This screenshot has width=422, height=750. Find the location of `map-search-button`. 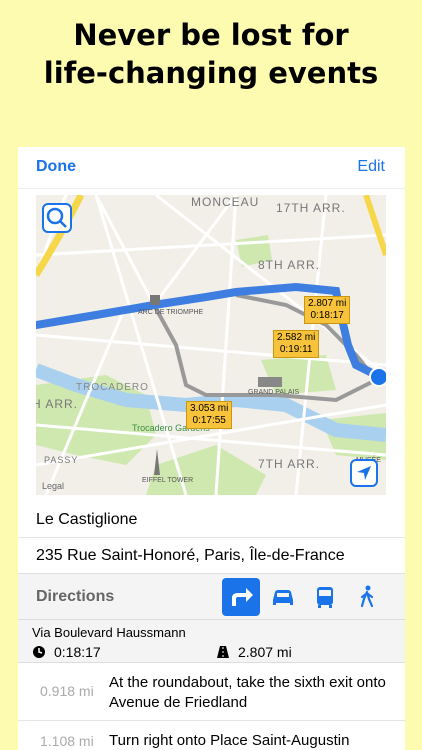

map-search-button is located at coordinates (57, 218).